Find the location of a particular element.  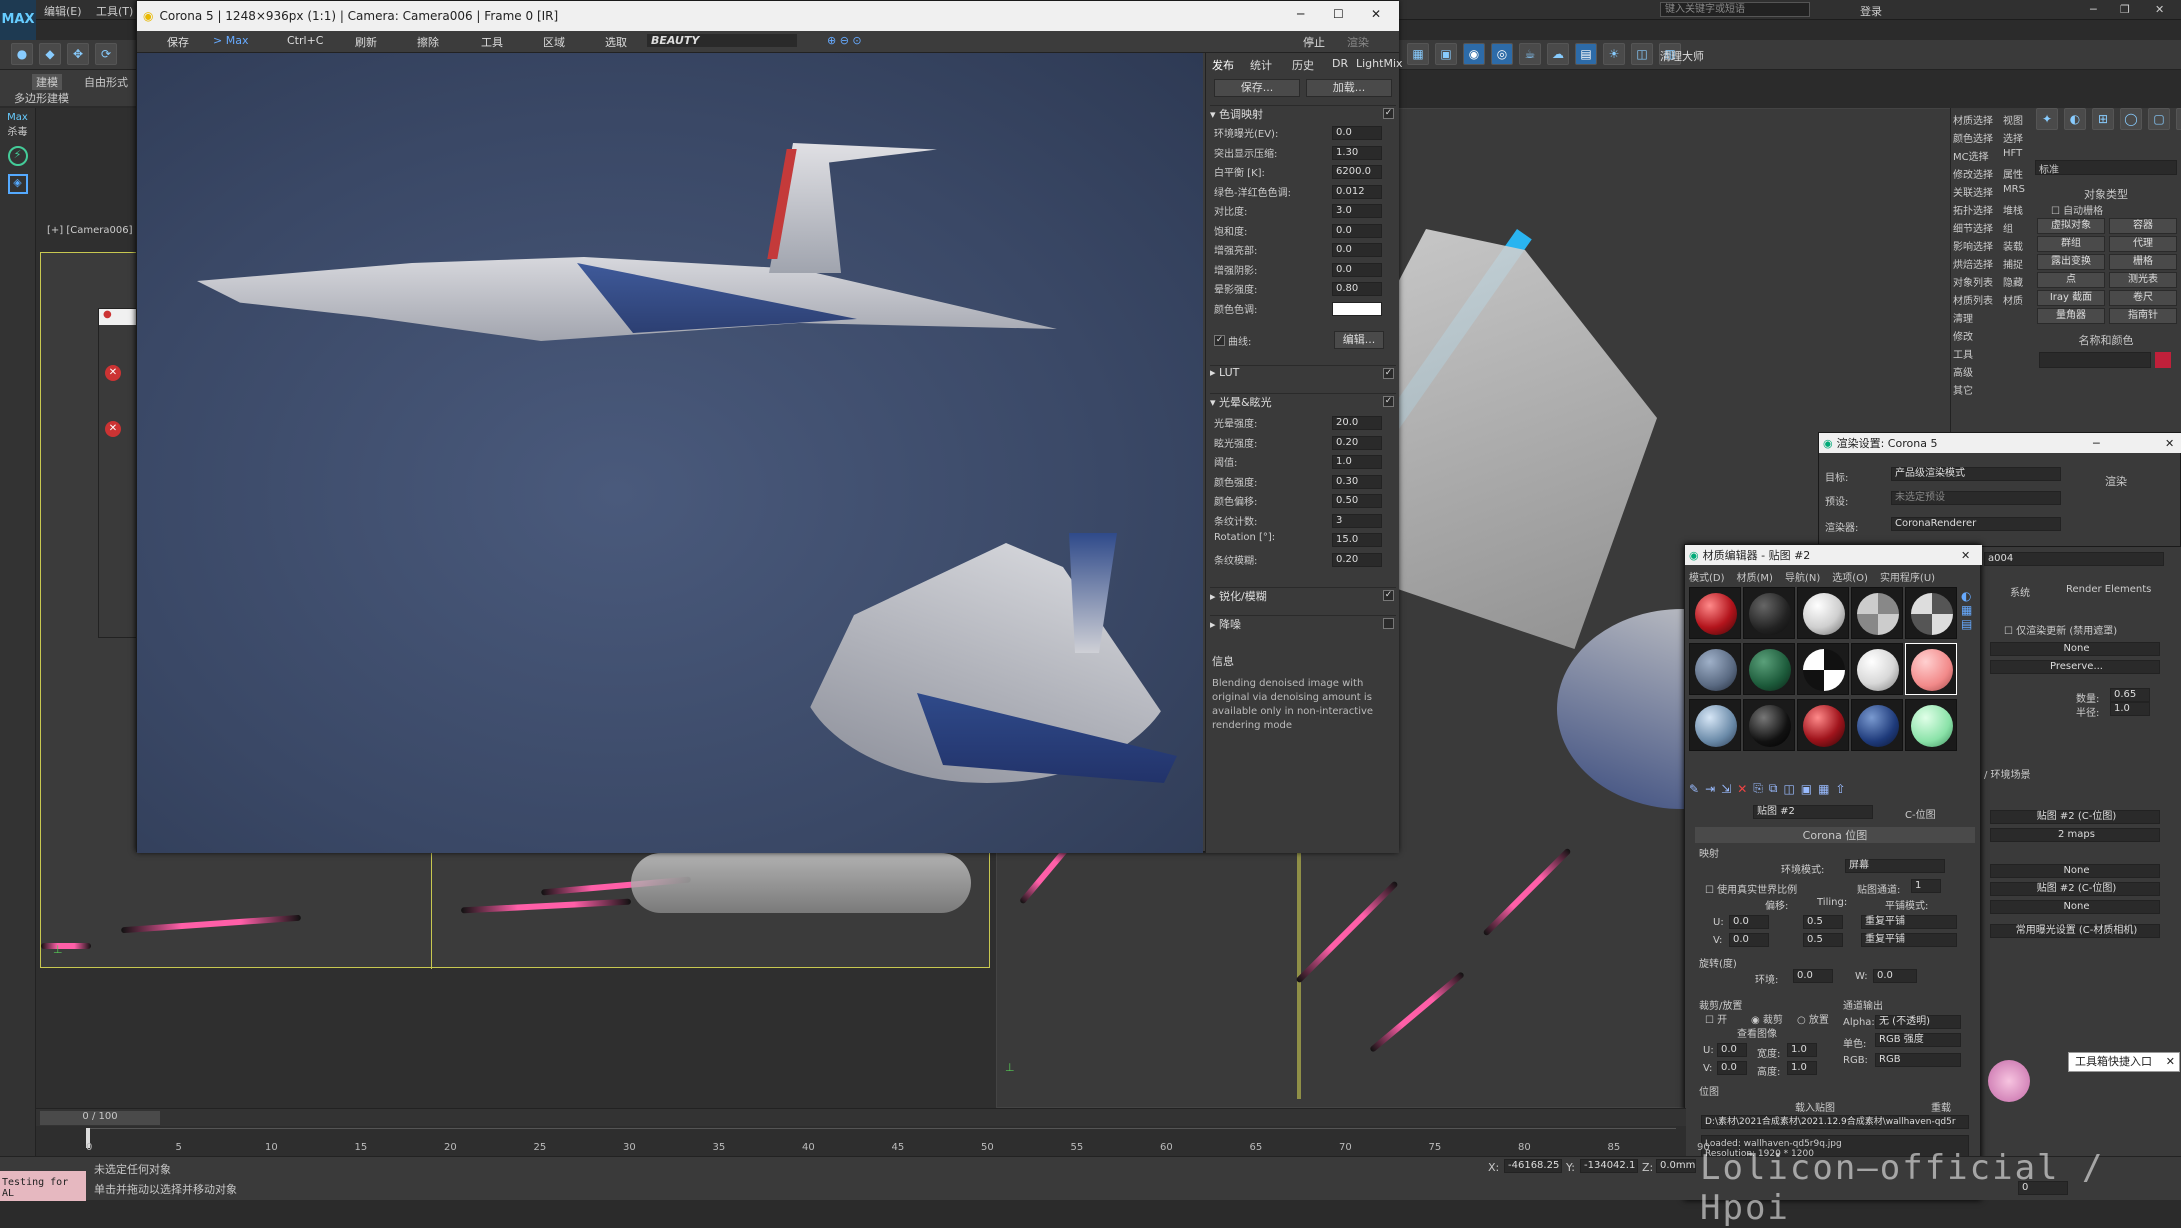

sharpen-checkbox: ✓ is located at coordinates (1388, 595).